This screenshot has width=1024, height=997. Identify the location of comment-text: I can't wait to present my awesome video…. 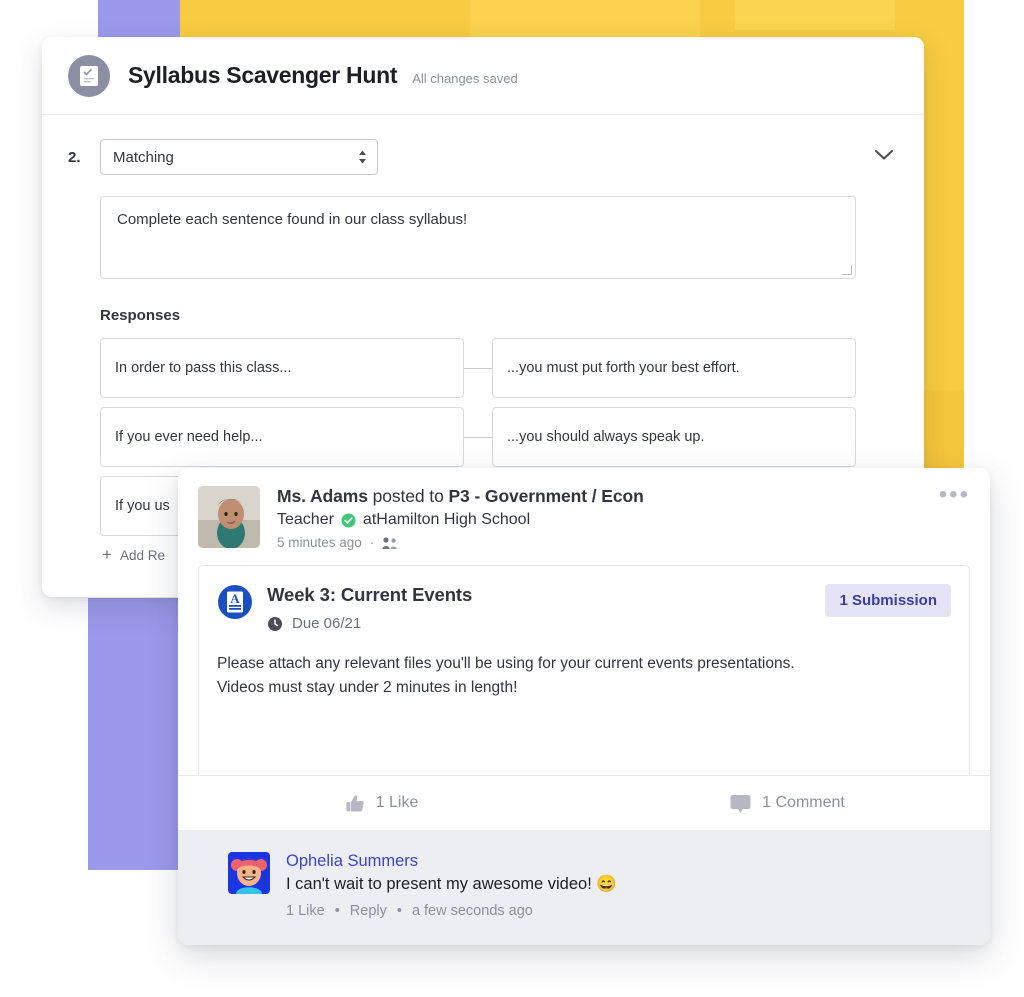
(451, 884).